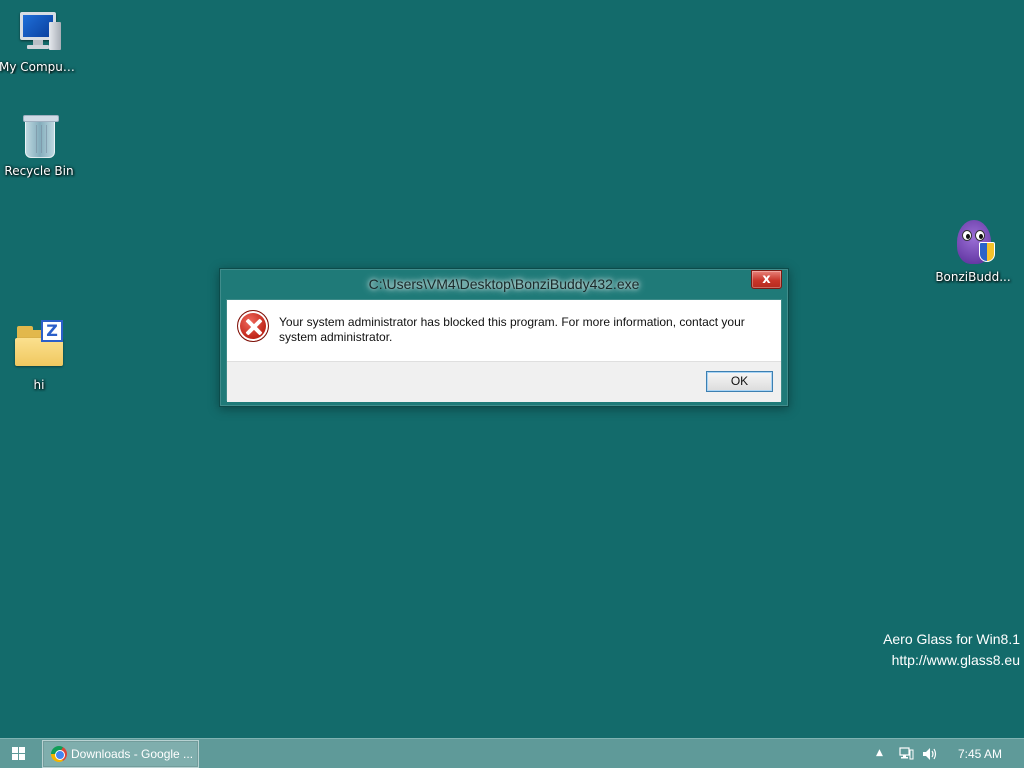 The width and height of the screenshot is (1024, 768). I want to click on zip-badge-icon: Z, so click(52, 331).